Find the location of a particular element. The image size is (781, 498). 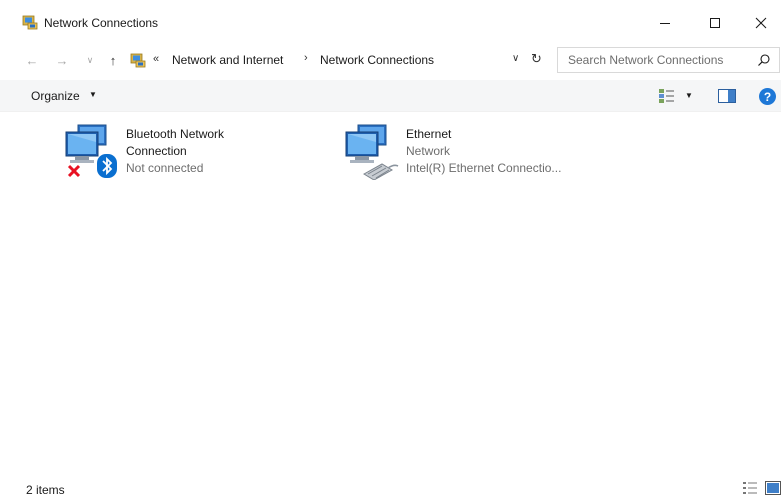

address-dropdown-button: ∨ is located at coordinates (515, 58).